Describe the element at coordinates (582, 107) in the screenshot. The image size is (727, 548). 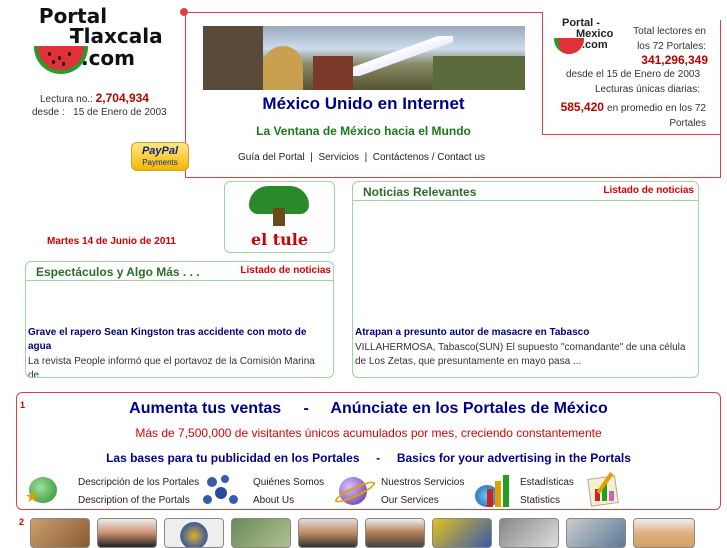
I see `unique-value: 585,420` at that location.